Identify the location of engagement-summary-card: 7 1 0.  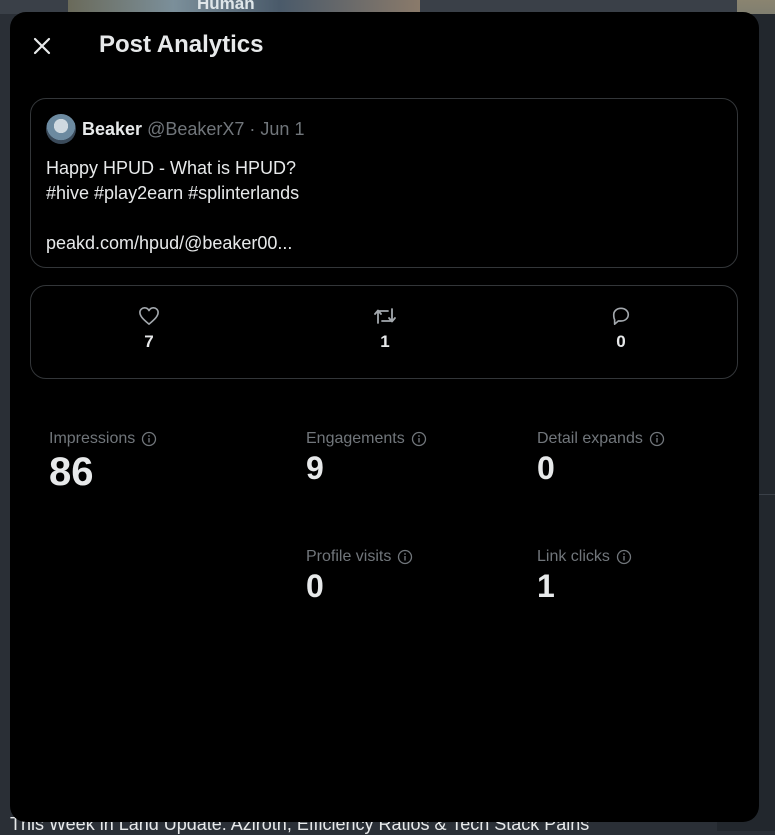
(384, 332).